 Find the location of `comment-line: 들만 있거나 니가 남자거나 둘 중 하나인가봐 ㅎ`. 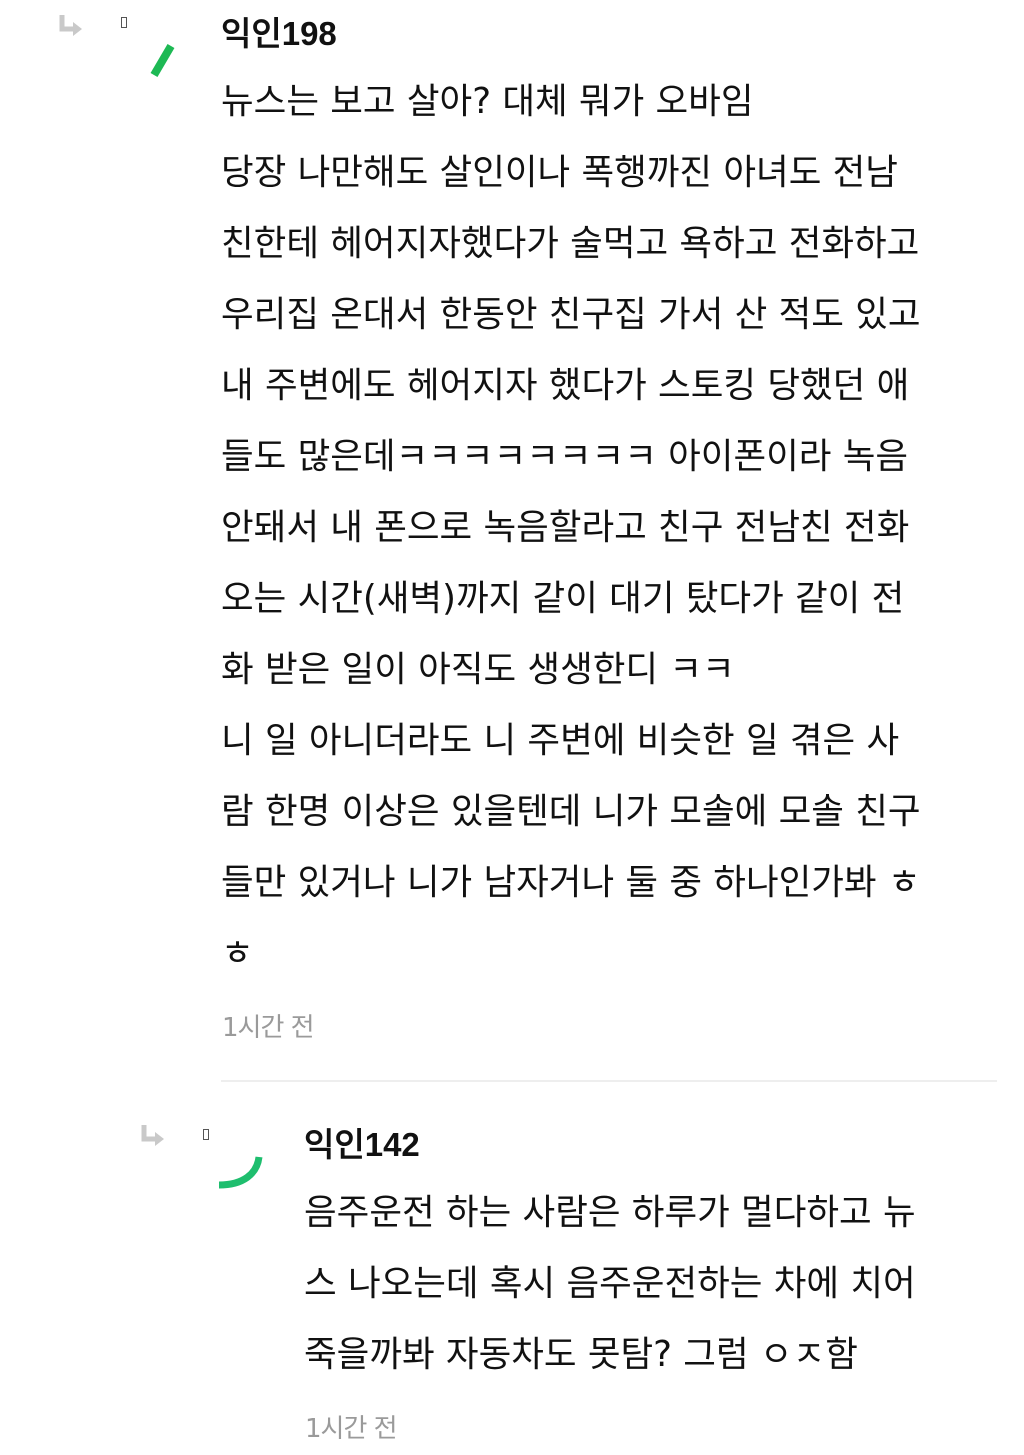

comment-line: 들만 있거나 니가 남자거나 둘 중 하나인가봐 ㅎ is located at coordinates (571, 882).